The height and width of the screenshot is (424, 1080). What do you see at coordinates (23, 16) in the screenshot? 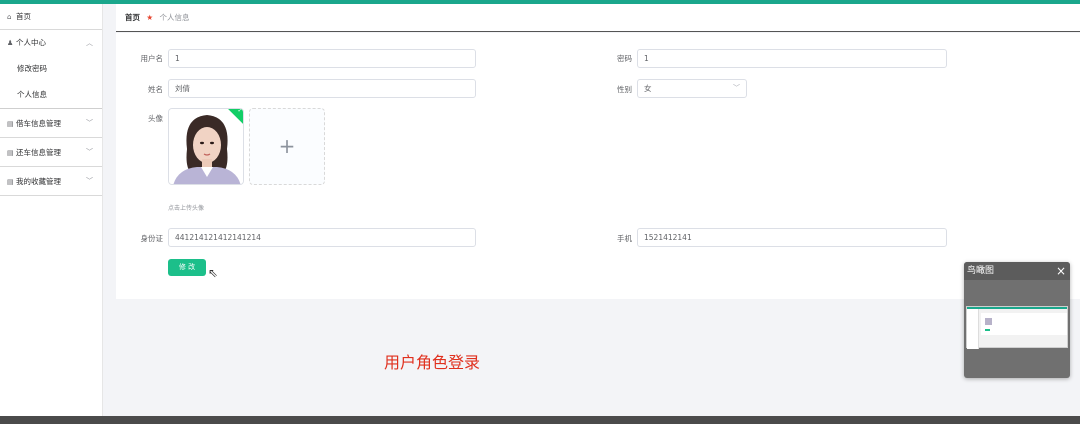
I see `sidebar-item-label: 首页` at bounding box center [23, 16].